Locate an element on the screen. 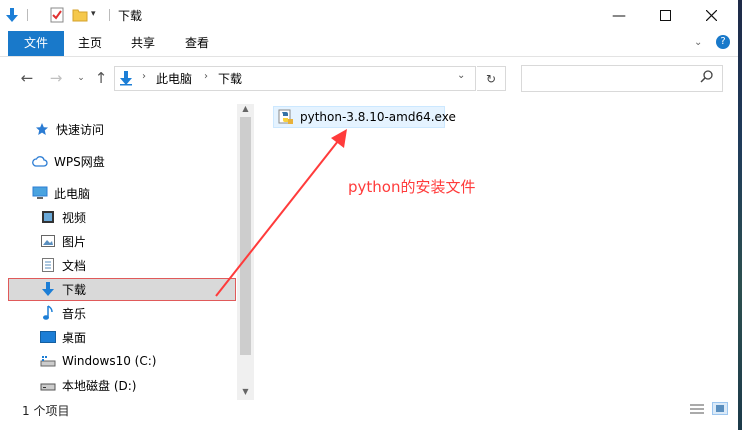 The image size is (742, 430). annotation-label: python的安装文件 is located at coordinates (412, 187).